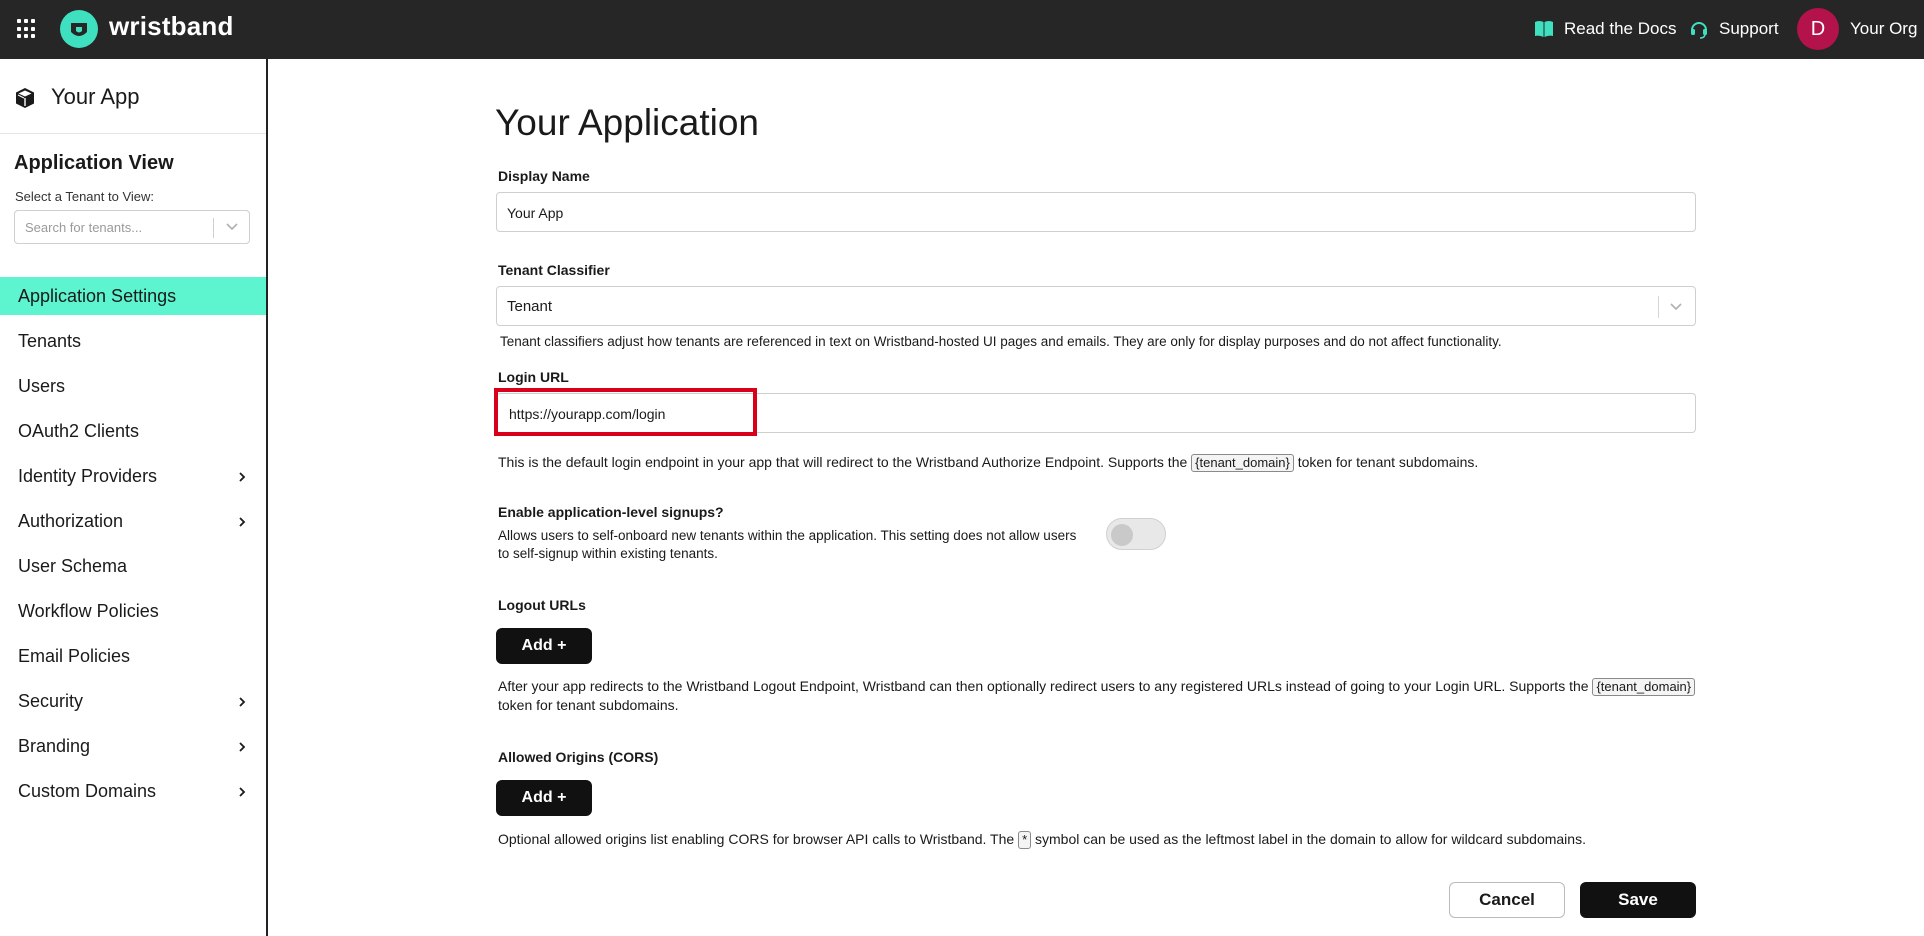 This screenshot has height=936, width=1924. I want to click on sidebar-app-name: Your App, so click(95, 96).